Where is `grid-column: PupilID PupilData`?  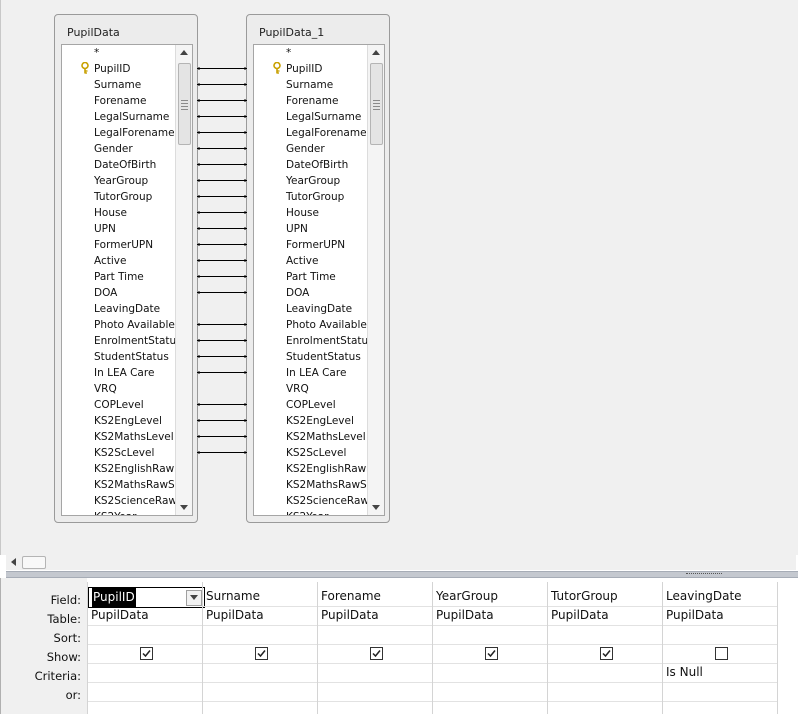 grid-column: PupilID PupilData is located at coordinates (146, 648).